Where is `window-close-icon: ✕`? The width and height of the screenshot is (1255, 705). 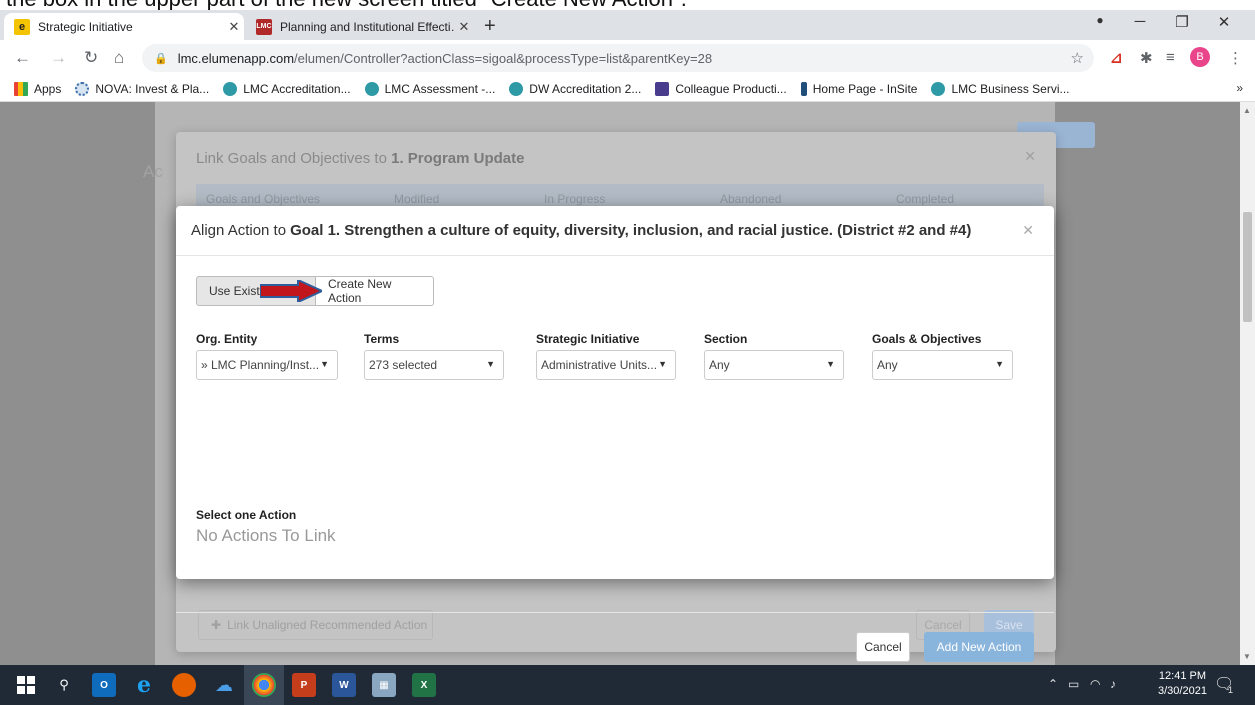 window-close-icon: ✕ is located at coordinates (1224, 22).